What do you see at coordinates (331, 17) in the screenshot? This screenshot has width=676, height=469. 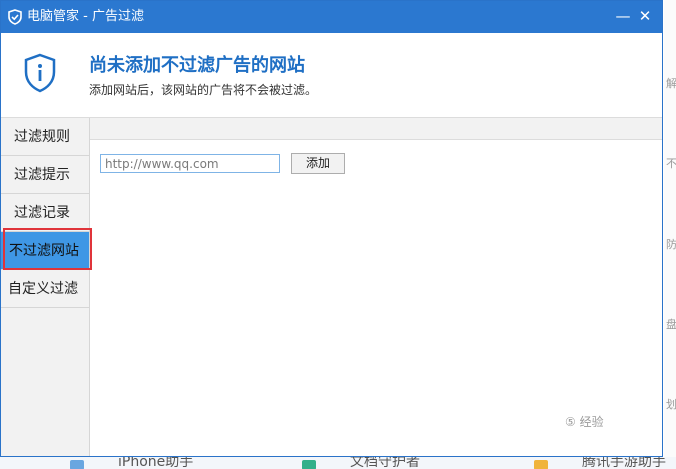 I see `title-bar: 电脑管家 - 广告过滤 — ✕` at bounding box center [331, 17].